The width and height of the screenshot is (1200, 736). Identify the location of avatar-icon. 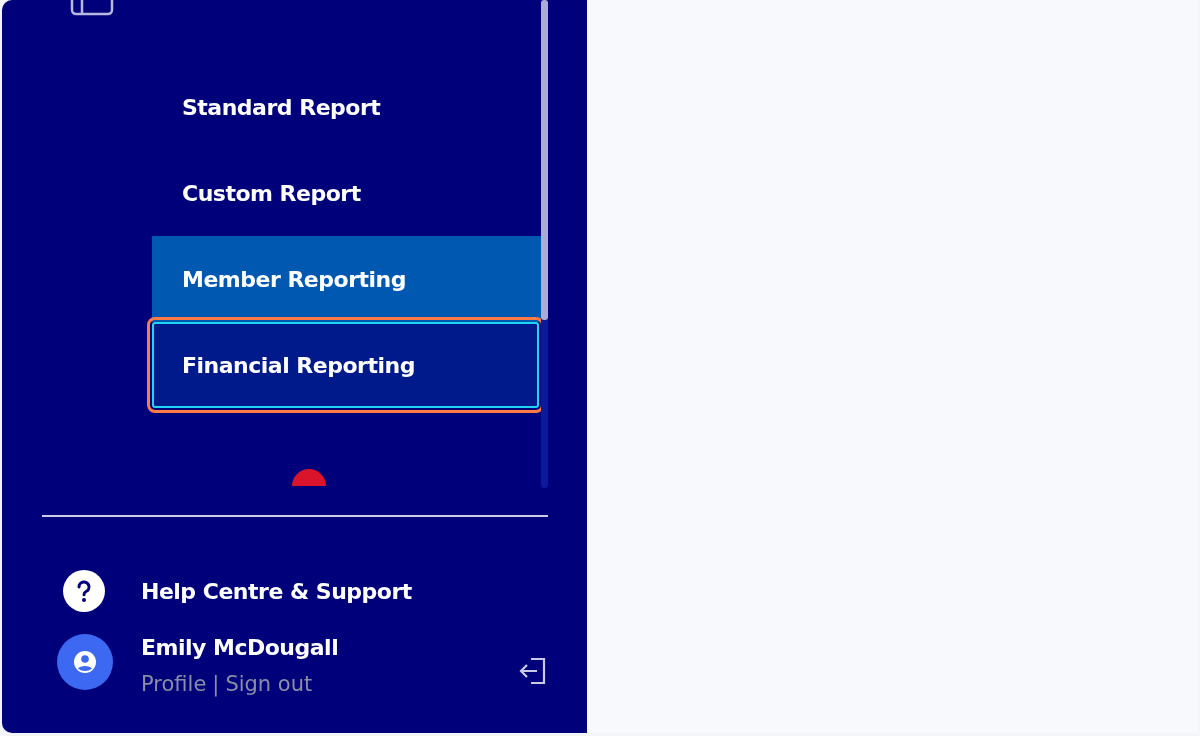
(85, 662).